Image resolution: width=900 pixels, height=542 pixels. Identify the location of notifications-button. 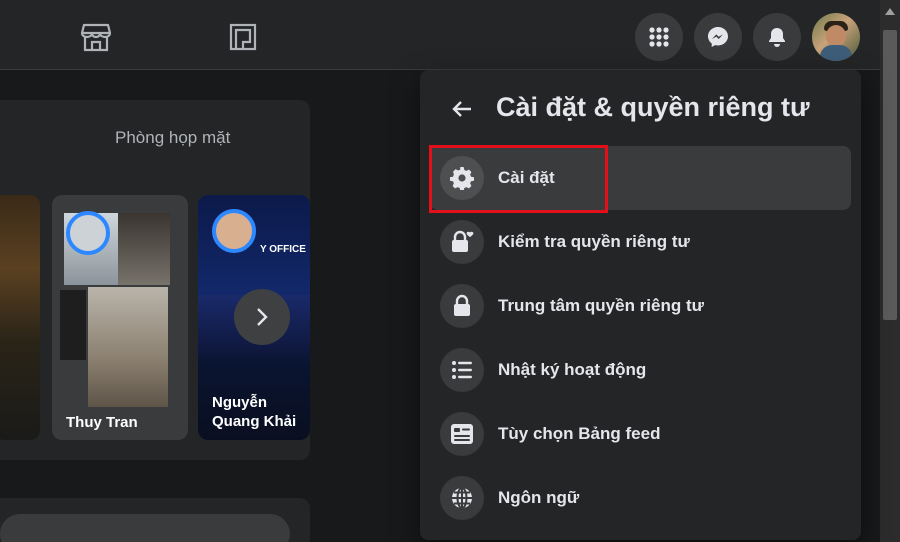
(777, 37).